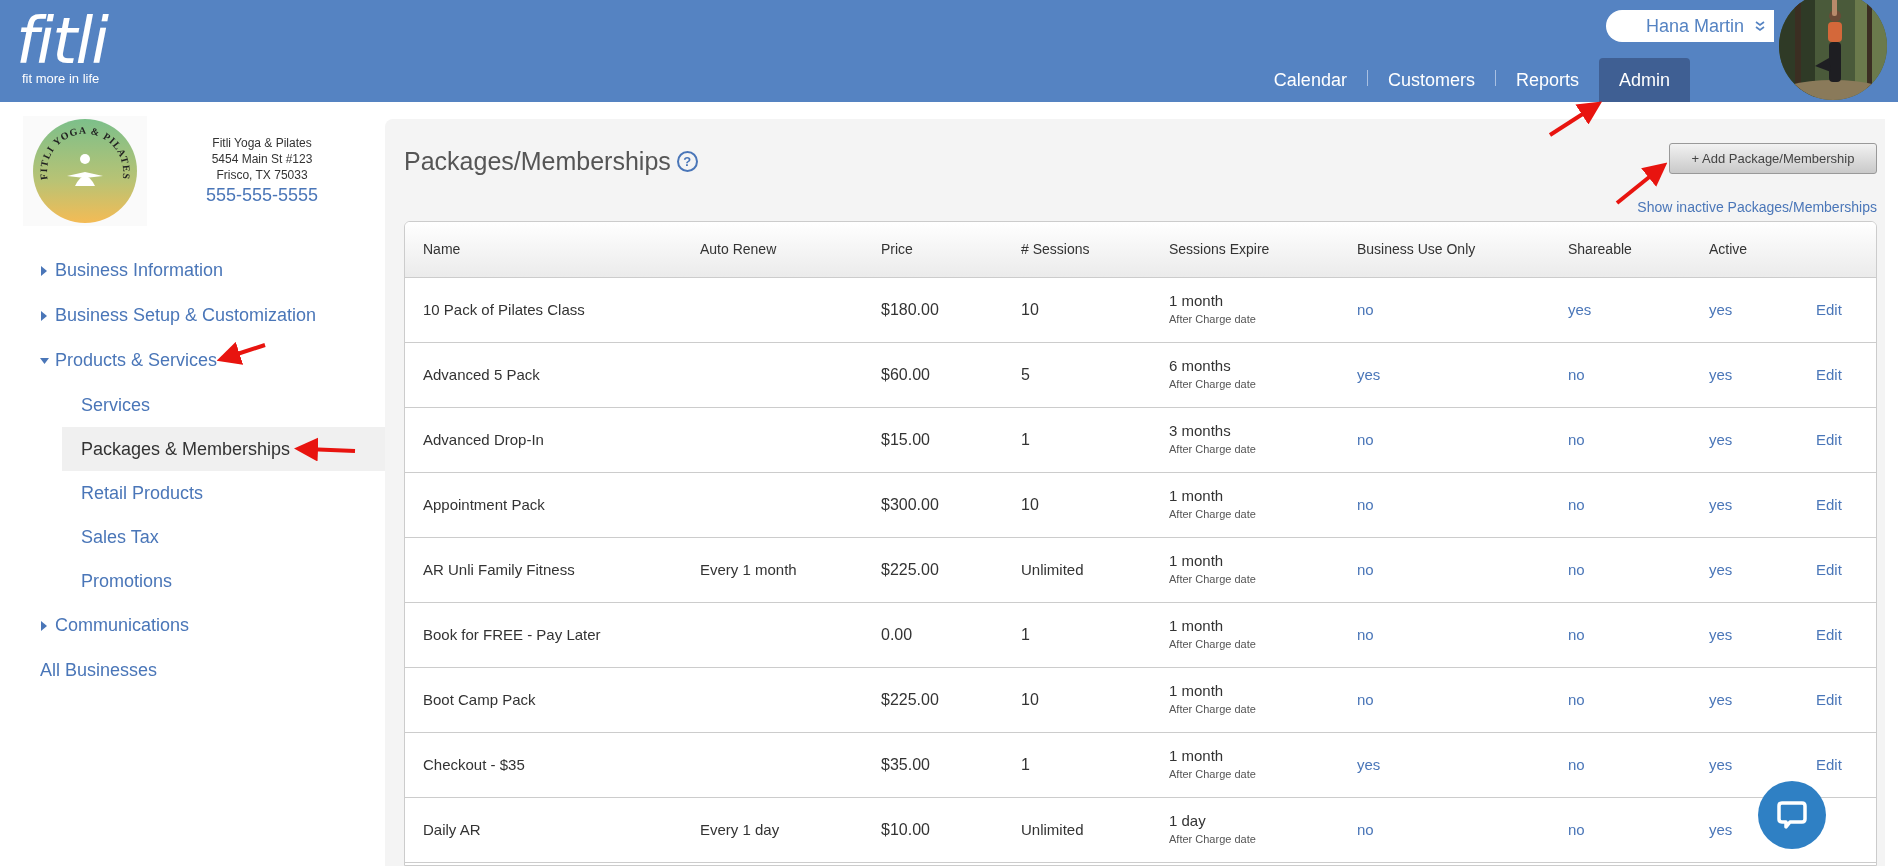 Image resolution: width=1898 pixels, height=866 pixels. I want to click on table-cell: $15.00, so click(905, 439).